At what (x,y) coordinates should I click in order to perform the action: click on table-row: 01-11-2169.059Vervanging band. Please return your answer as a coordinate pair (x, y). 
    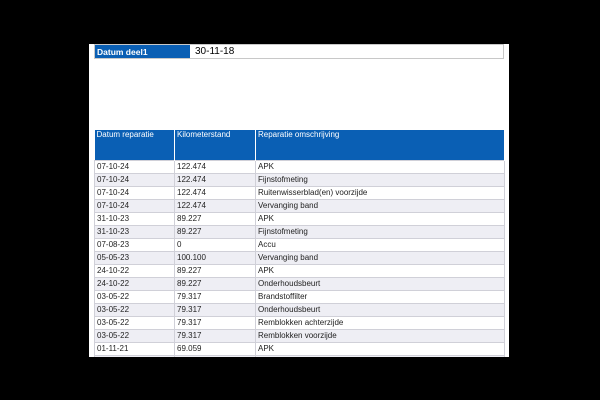
    Looking at the image, I should click on (299, 355).